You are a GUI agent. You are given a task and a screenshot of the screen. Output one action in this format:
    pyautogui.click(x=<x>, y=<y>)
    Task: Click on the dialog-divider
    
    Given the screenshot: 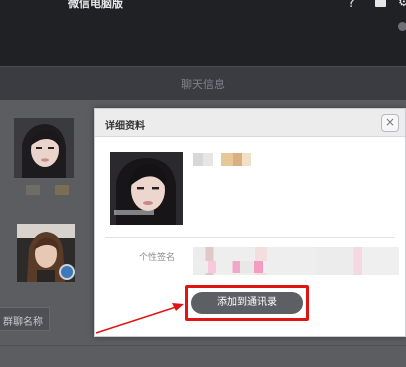 What is the action you would take?
    pyautogui.click(x=250, y=237)
    